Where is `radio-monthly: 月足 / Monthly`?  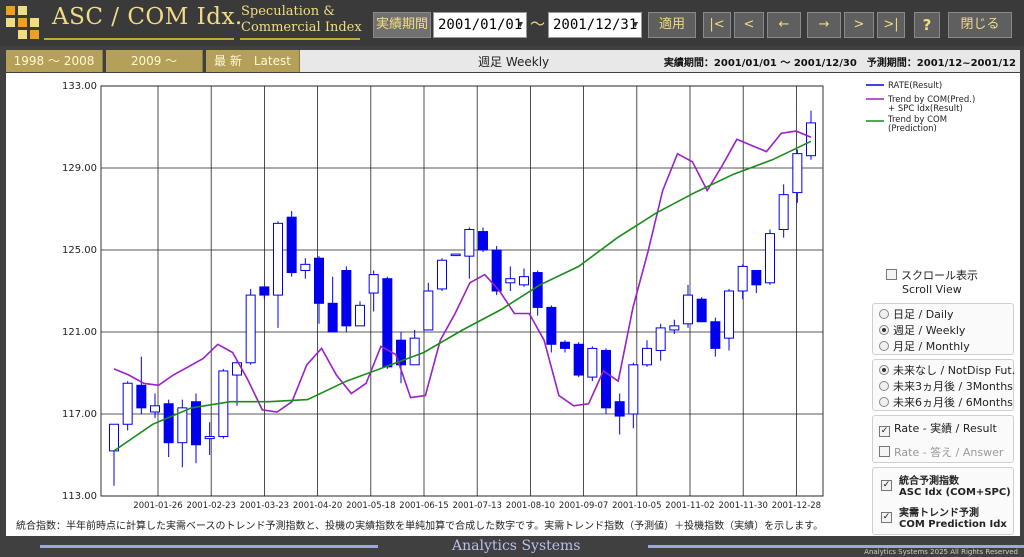 radio-monthly: 月足 / Monthly is located at coordinates (924, 346).